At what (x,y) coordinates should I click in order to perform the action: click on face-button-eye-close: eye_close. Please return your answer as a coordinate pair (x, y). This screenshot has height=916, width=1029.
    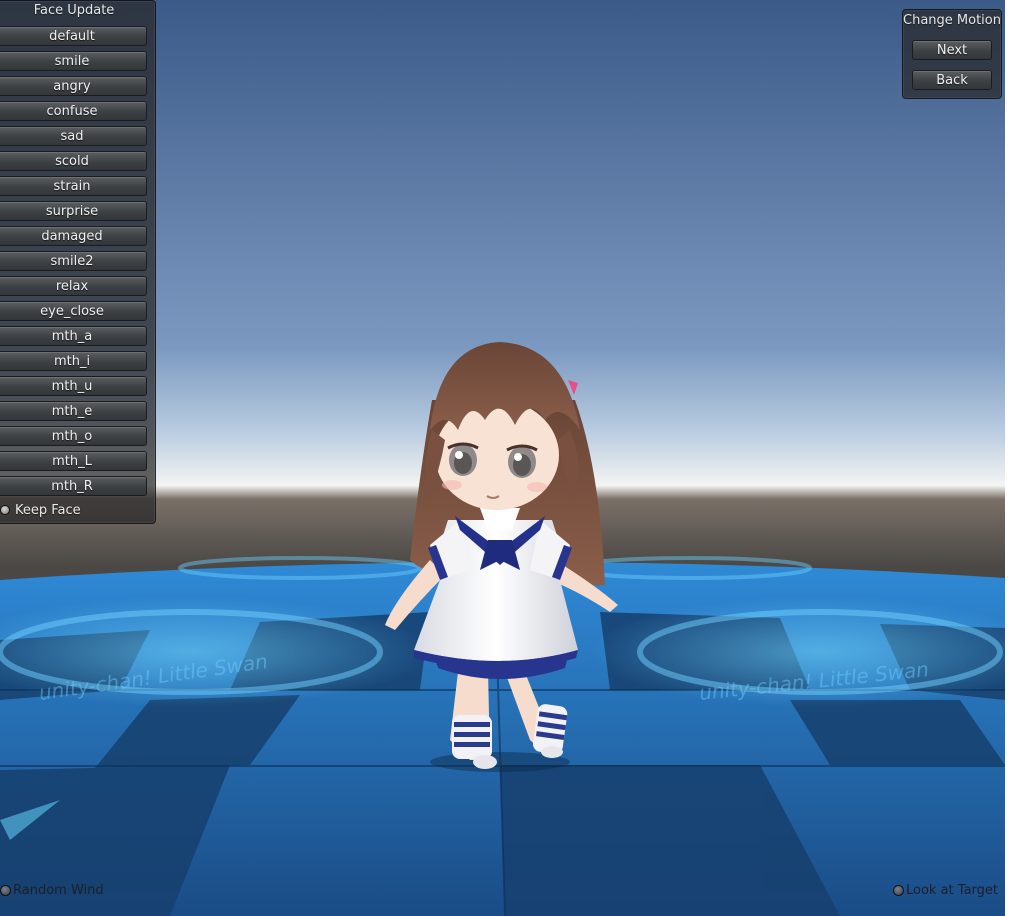
    Looking at the image, I should click on (73, 311).